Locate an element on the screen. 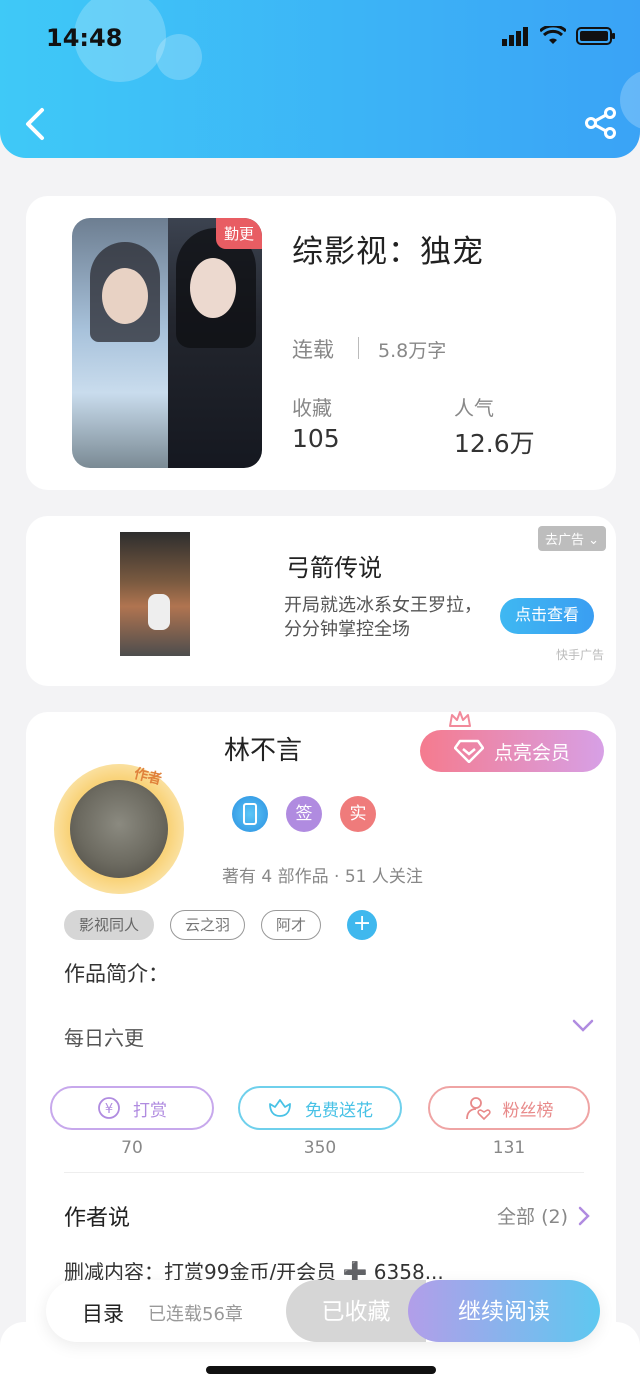 The image size is (640, 1388). phone-verified-icon is located at coordinates (250, 814).